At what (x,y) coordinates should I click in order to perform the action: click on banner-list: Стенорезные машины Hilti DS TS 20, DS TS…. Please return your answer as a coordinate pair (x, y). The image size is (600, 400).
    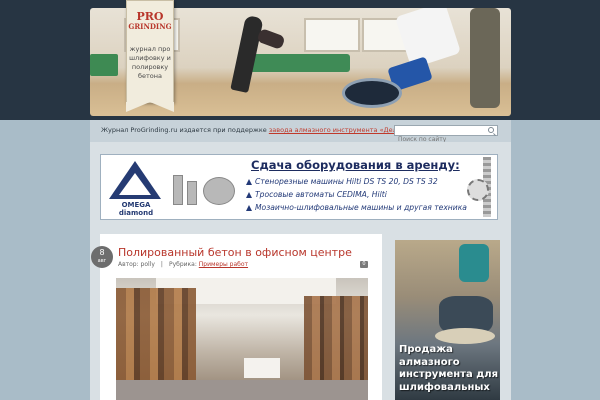
    Looking at the image, I should click on (356, 194).